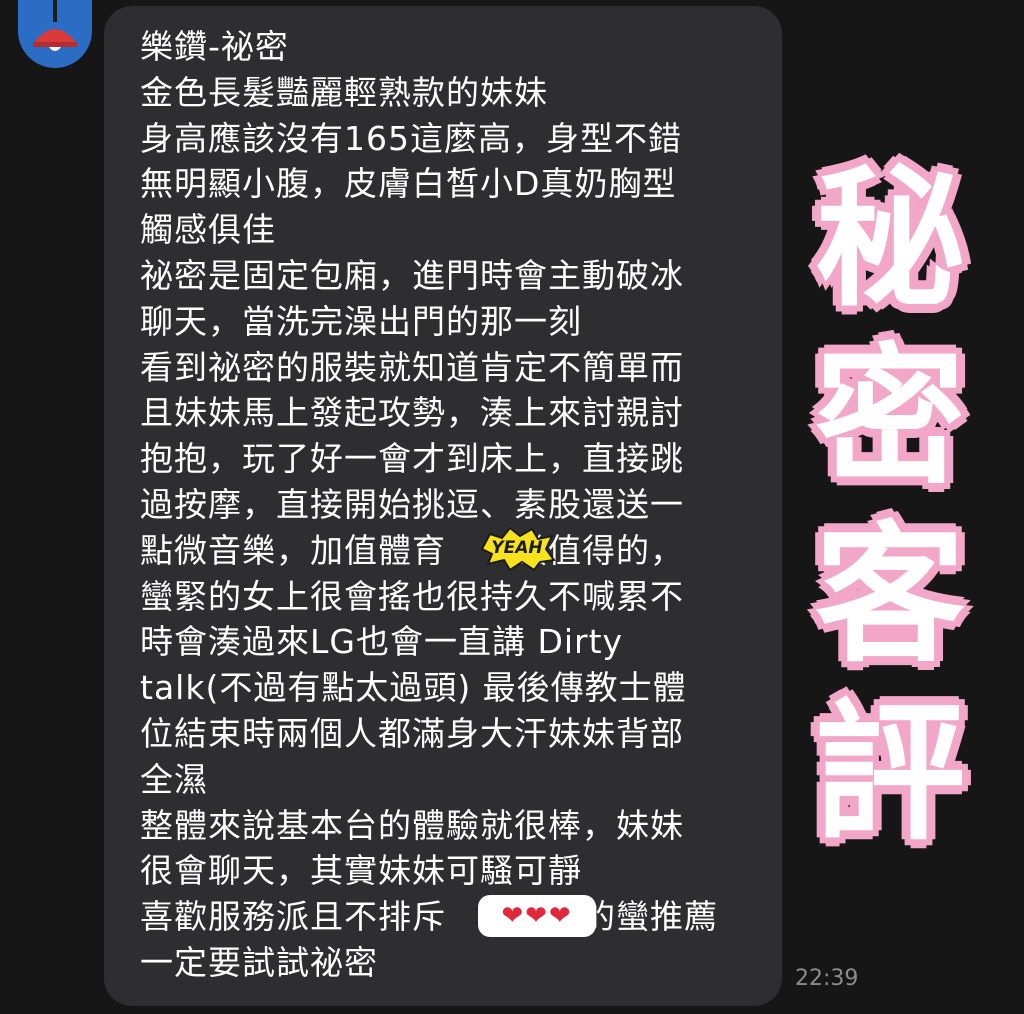  Describe the element at coordinates (412, 459) in the screenshot. I see `message-line: 抱抱，玩了好一會才到床上，直接跳` at that location.